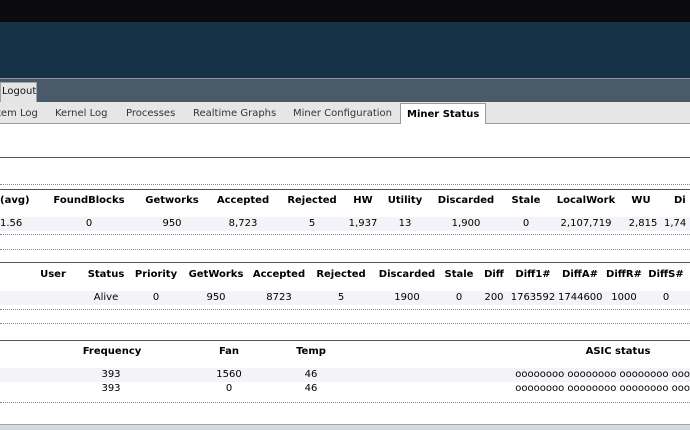 This screenshot has width=690, height=430. What do you see at coordinates (345, 427) in the screenshot?
I see `bottom-bar` at bounding box center [345, 427].